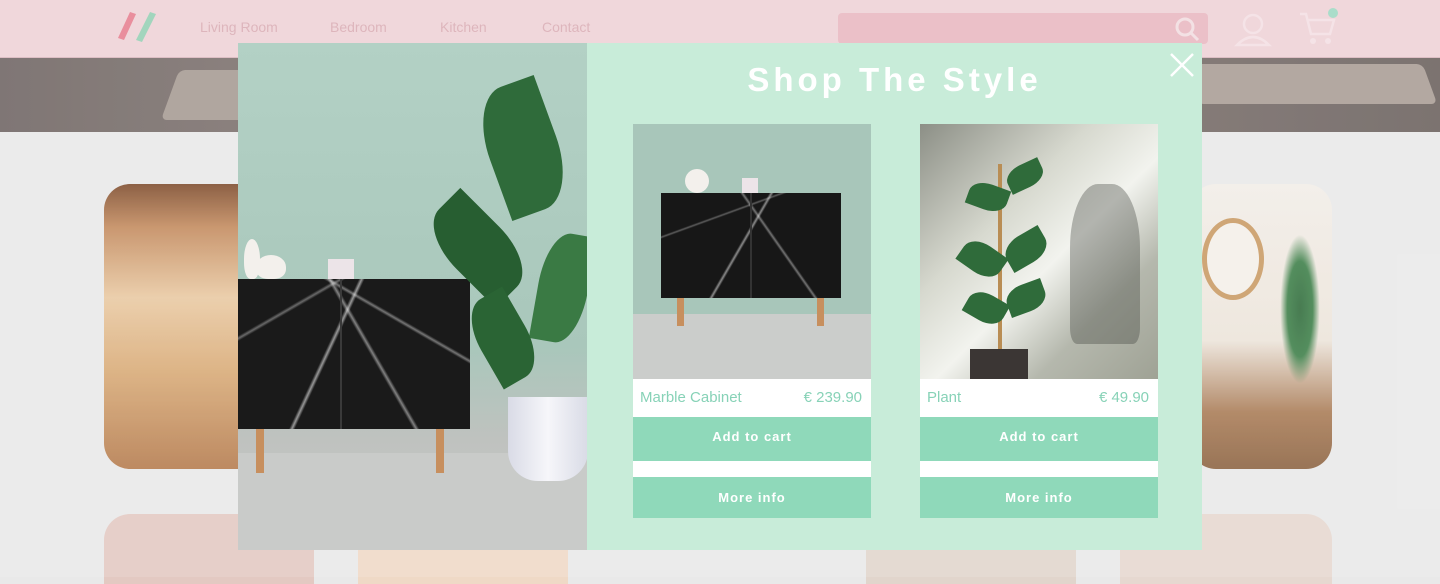  Describe the element at coordinates (832, 397) in the screenshot. I see `product-price: € 239.90` at that location.